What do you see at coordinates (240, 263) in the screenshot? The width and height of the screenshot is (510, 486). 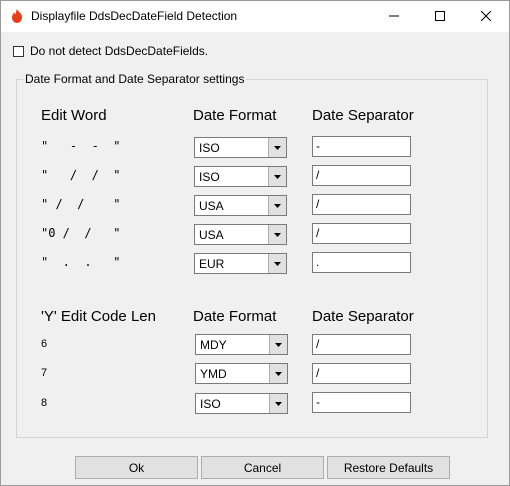 I see `date-format-select: EUR` at bounding box center [240, 263].